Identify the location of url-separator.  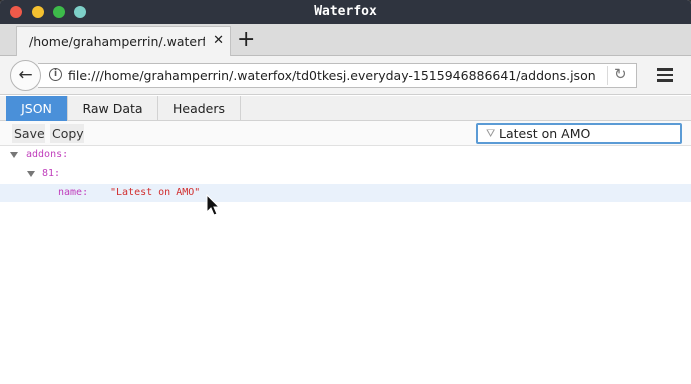
(607, 75).